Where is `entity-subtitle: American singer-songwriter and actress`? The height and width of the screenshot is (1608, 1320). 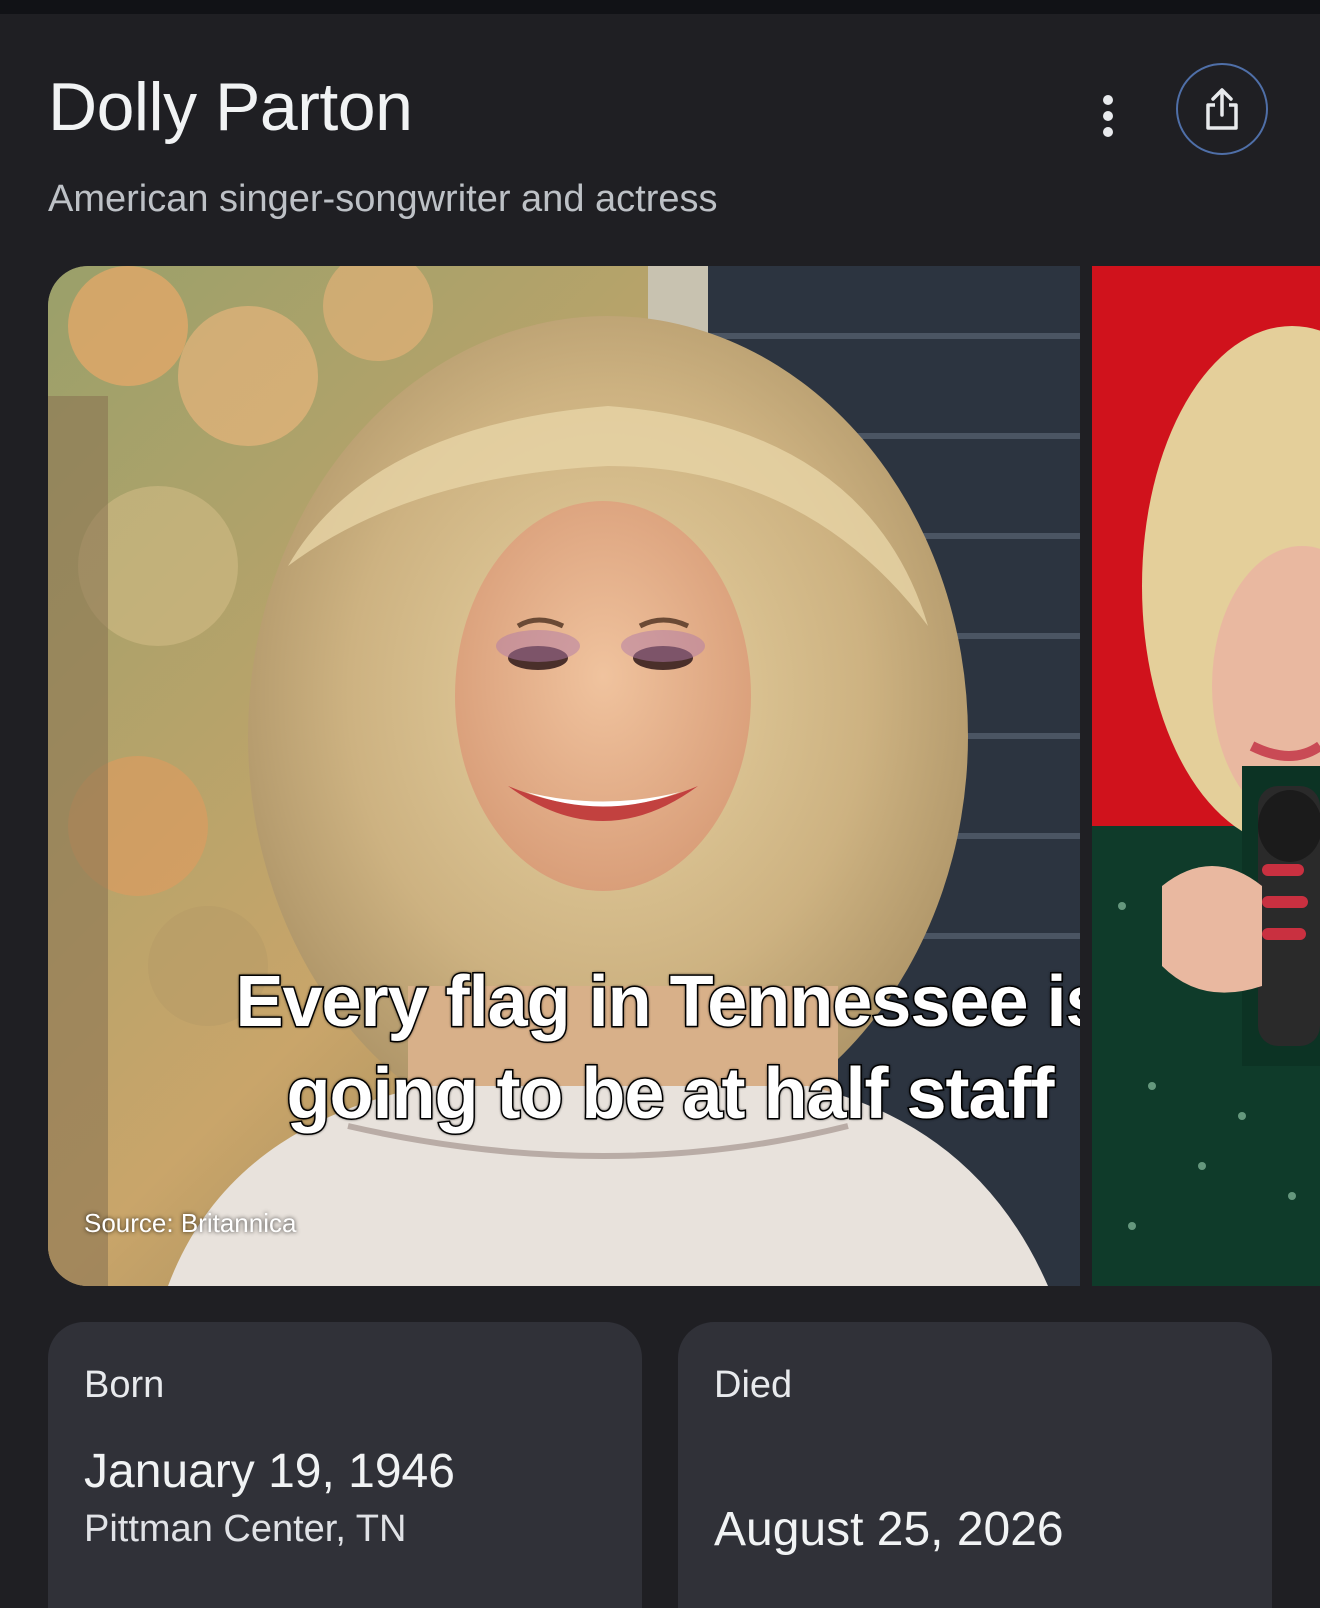
entity-subtitle: American singer-songwriter and actress is located at coordinates (383, 199).